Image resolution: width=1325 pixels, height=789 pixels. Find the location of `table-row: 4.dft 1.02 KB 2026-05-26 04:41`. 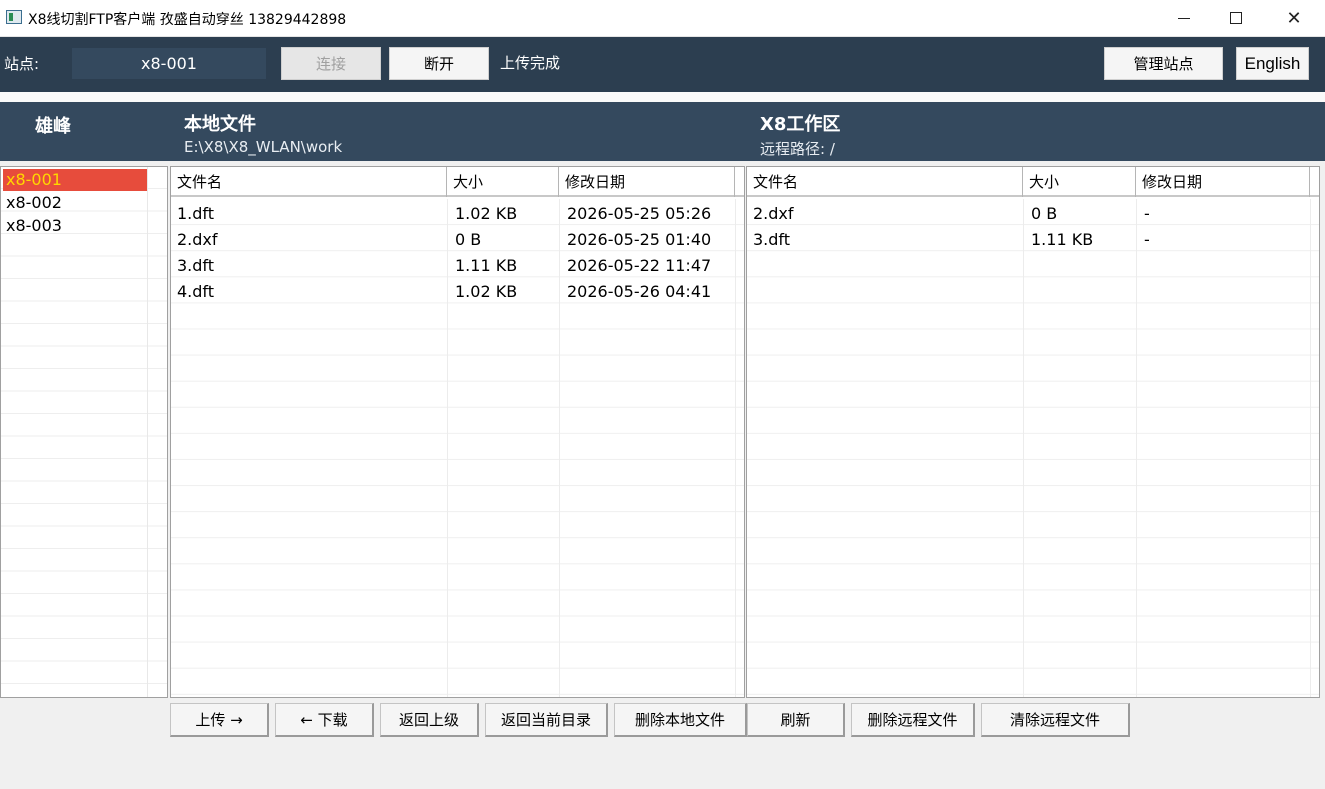

table-row: 4.dft 1.02 KB 2026-05-26 04:41 is located at coordinates (457, 292).